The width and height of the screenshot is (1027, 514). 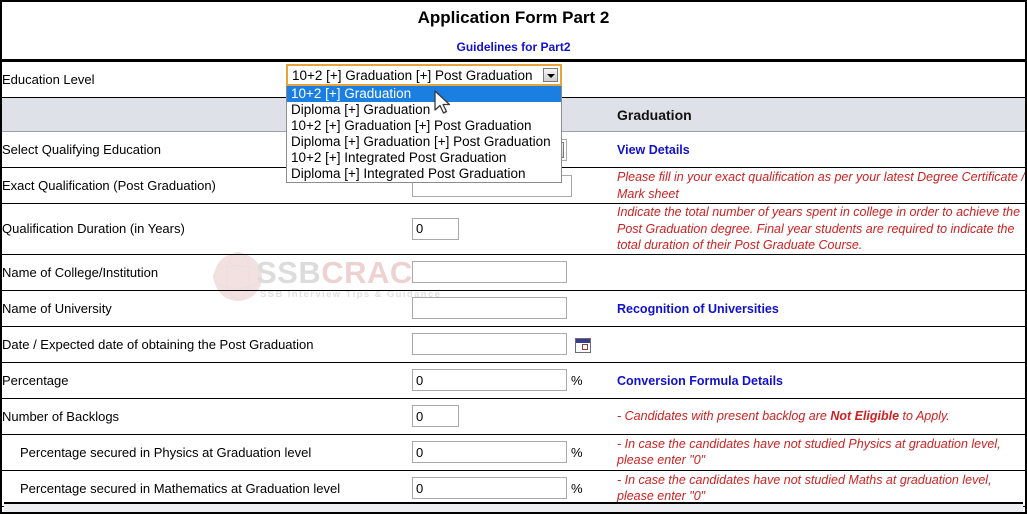 I want to click on education-level-selected-value: 10+2 [+] Graduation [+] Post Graduation, so click(x=412, y=75).